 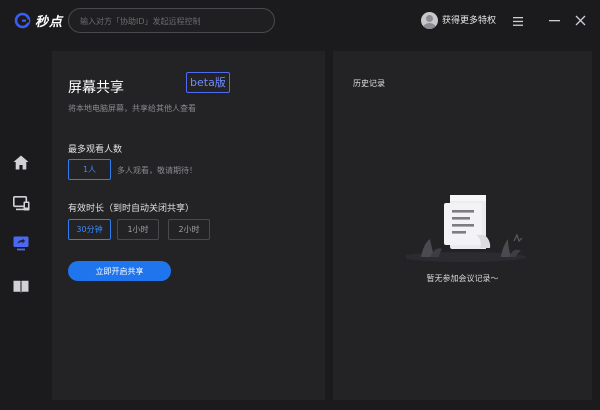 I want to click on hamburger-menu-icon, so click(x=518, y=20).